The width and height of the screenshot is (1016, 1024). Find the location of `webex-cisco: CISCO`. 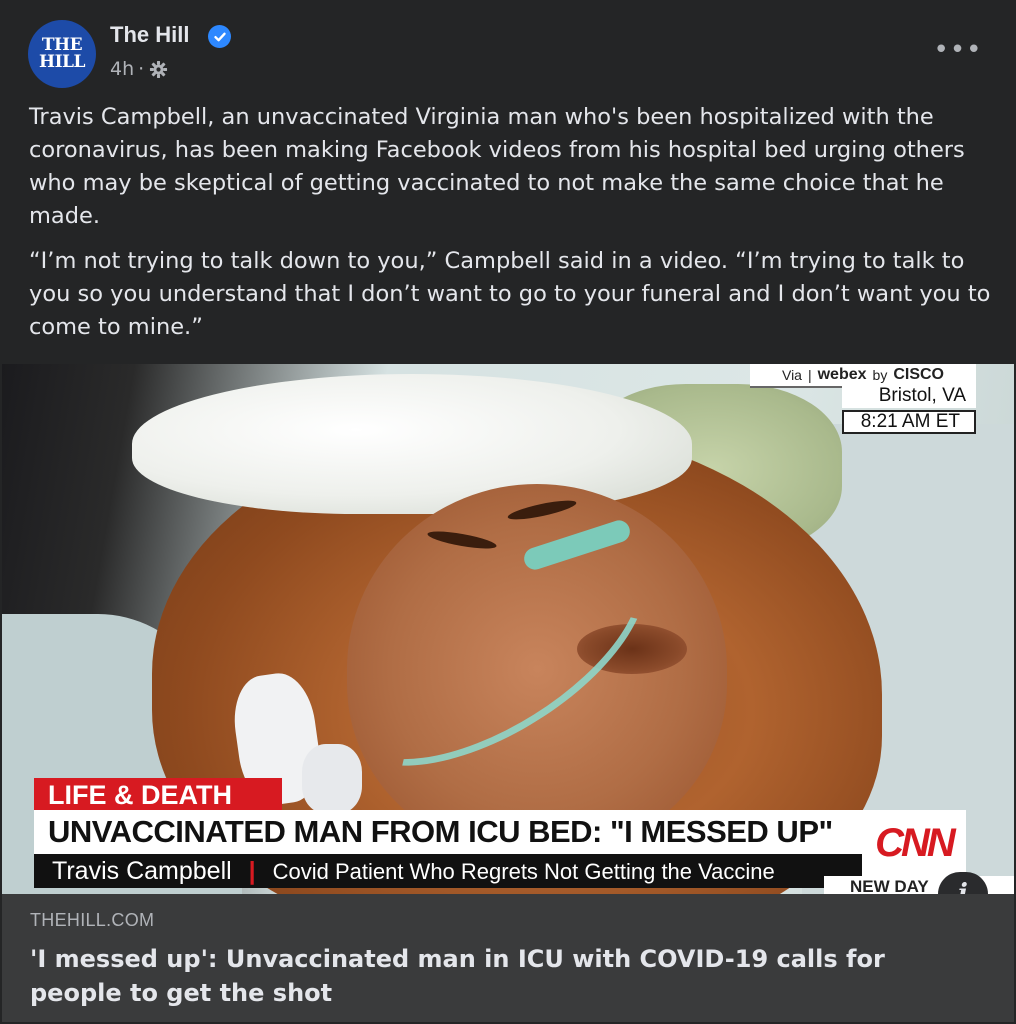

webex-cisco: CISCO is located at coordinates (918, 374).